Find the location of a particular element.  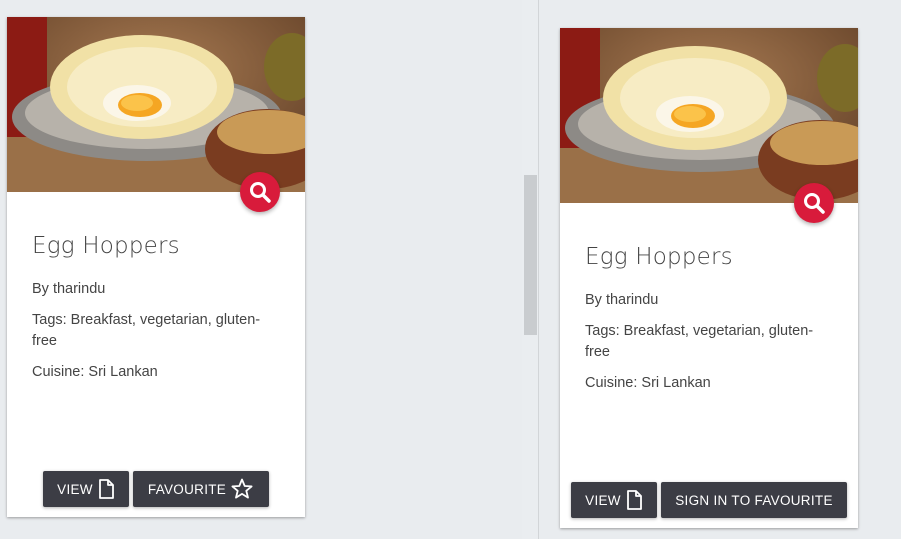

sign-in-to-favourite-button: SIGN IN TO FAVOURITE is located at coordinates (754, 500).